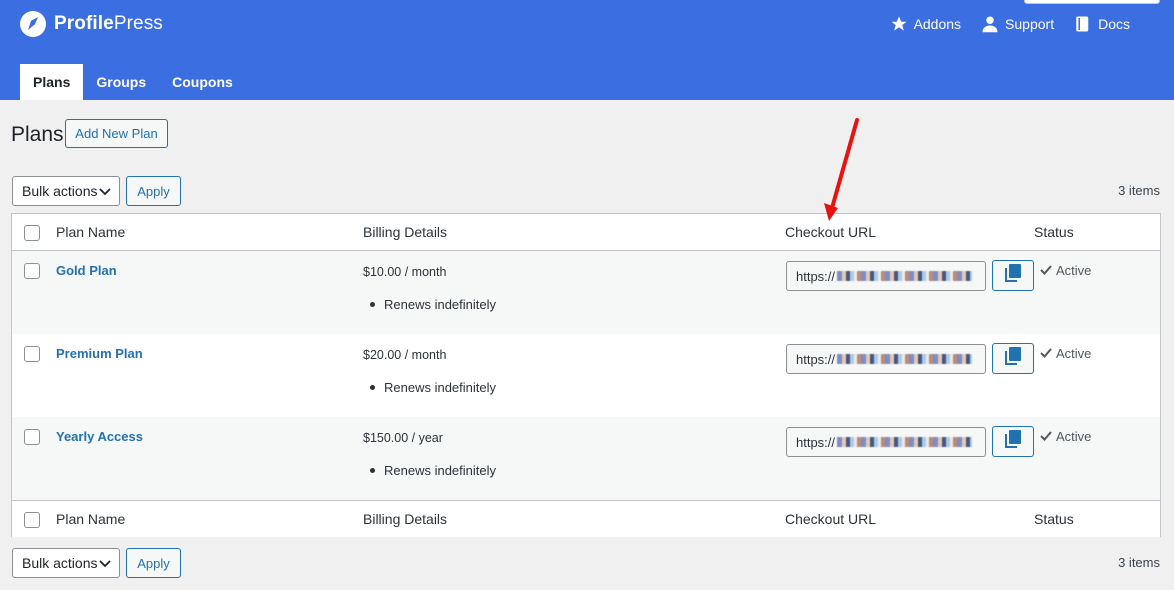 The width and height of the screenshot is (1174, 590). What do you see at coordinates (1139, 190) in the screenshot?
I see `item-count-top: 3 items` at bounding box center [1139, 190].